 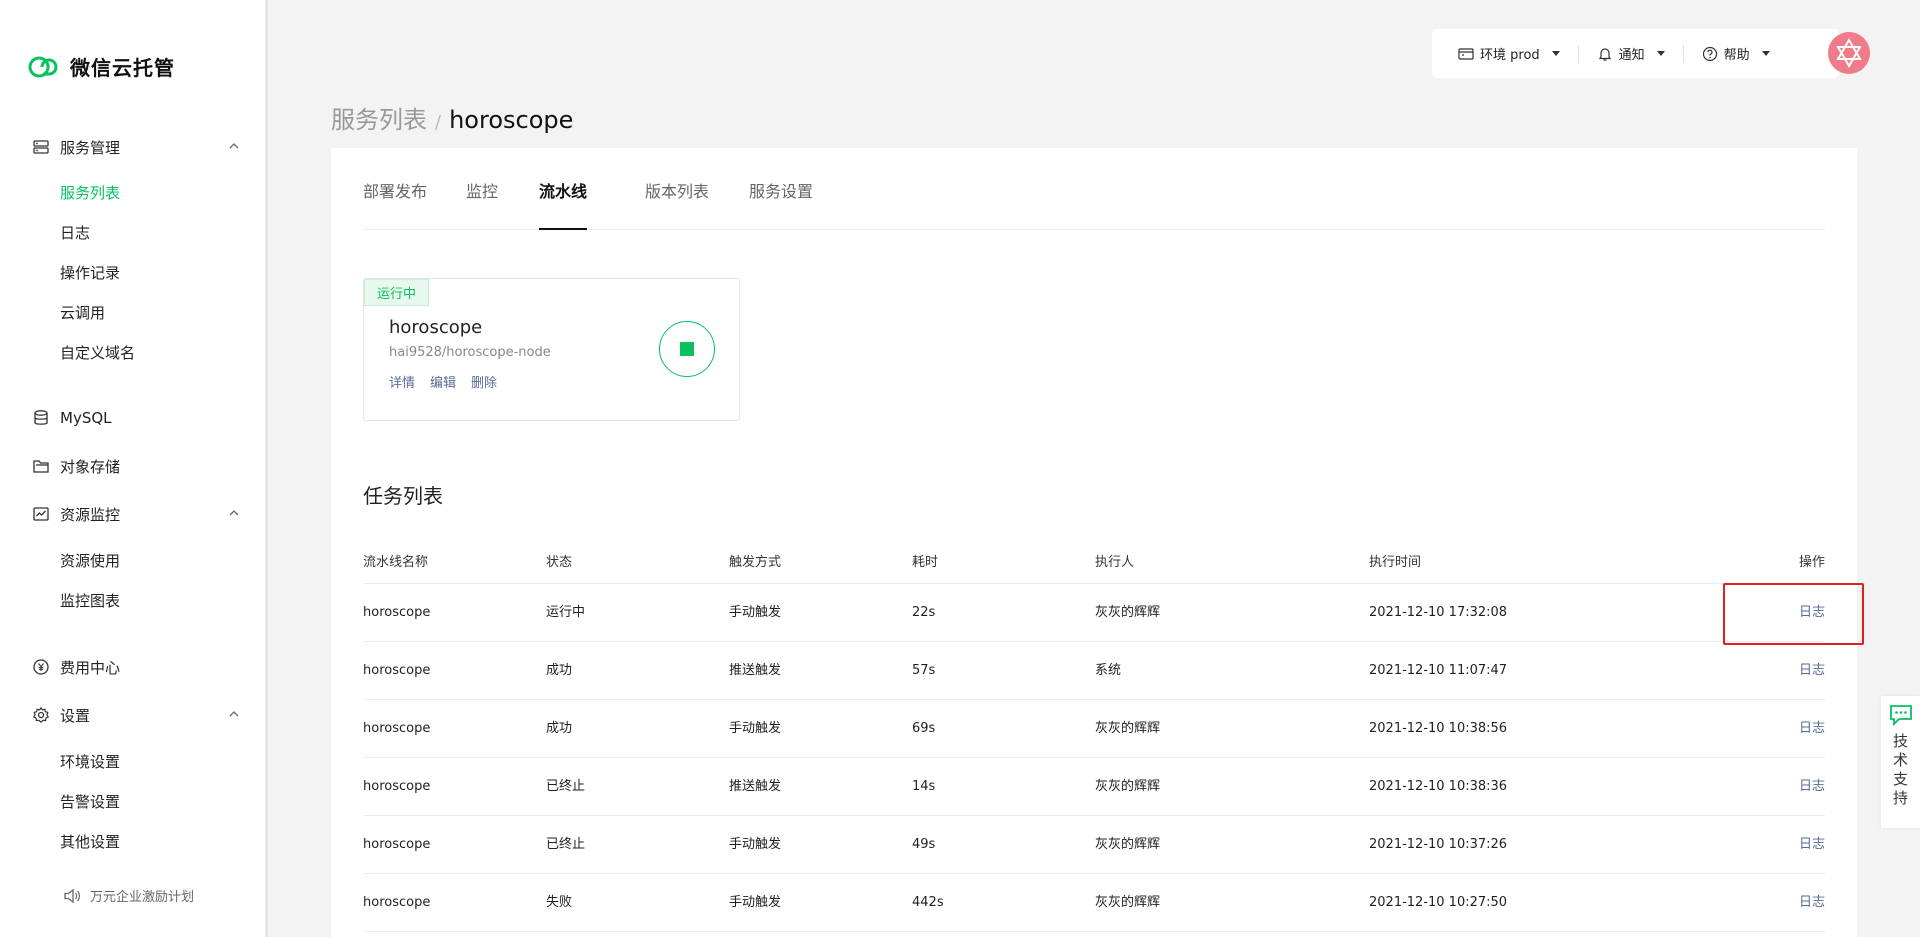 What do you see at coordinates (1900, 769) in the screenshot?
I see `support-label: 技术支持` at bounding box center [1900, 769].